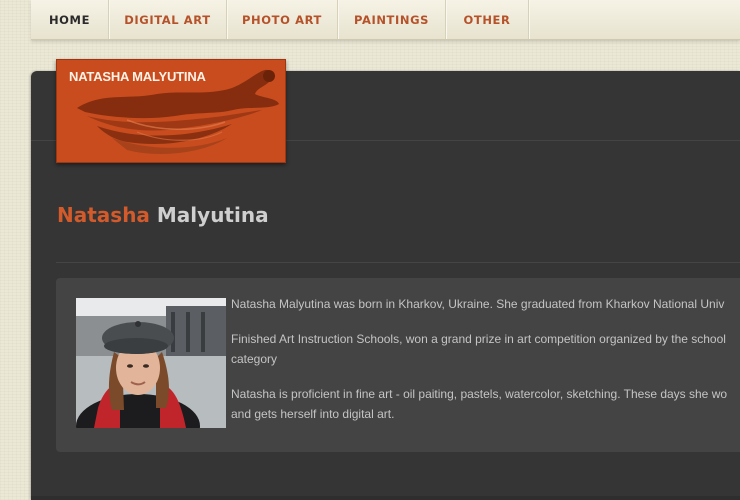 The height and width of the screenshot is (500, 740). Describe the element at coordinates (103, 215) in the screenshot. I see `page-title-first-name: Natasha` at that location.